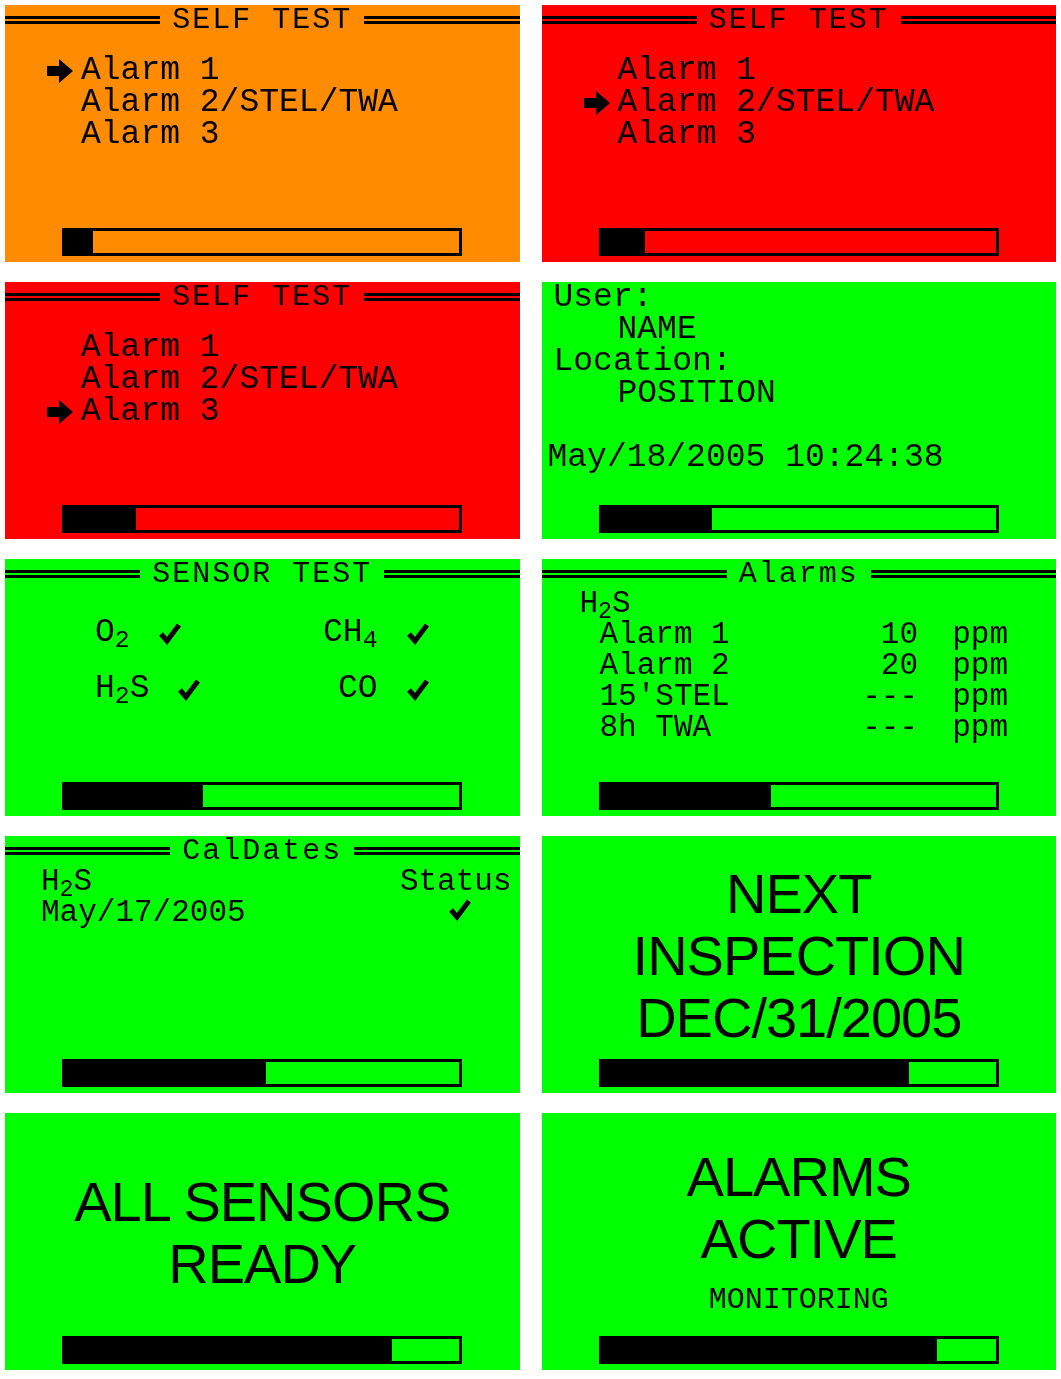 The height and width of the screenshot is (1379, 1061). What do you see at coordinates (112, 633) in the screenshot?
I see `sensor-name: O$_{2}$` at bounding box center [112, 633].